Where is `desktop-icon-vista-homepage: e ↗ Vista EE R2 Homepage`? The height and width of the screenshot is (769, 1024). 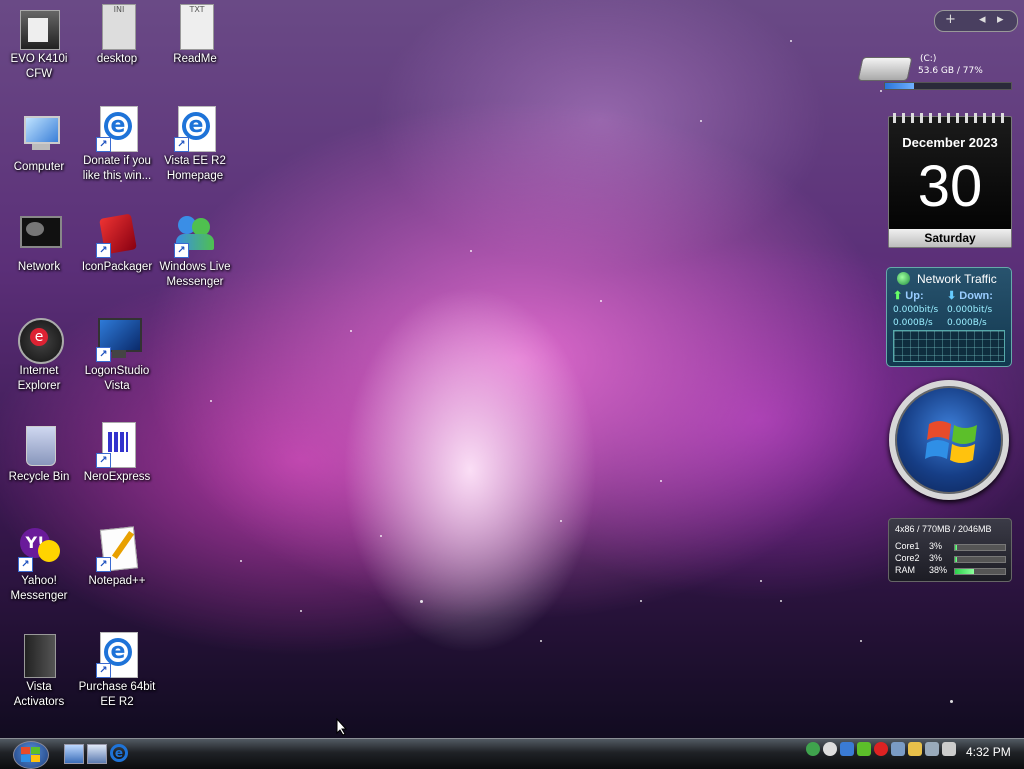
desktop-icon-vista-homepage: e ↗ Vista EE R2 Homepage is located at coordinates (195, 145).